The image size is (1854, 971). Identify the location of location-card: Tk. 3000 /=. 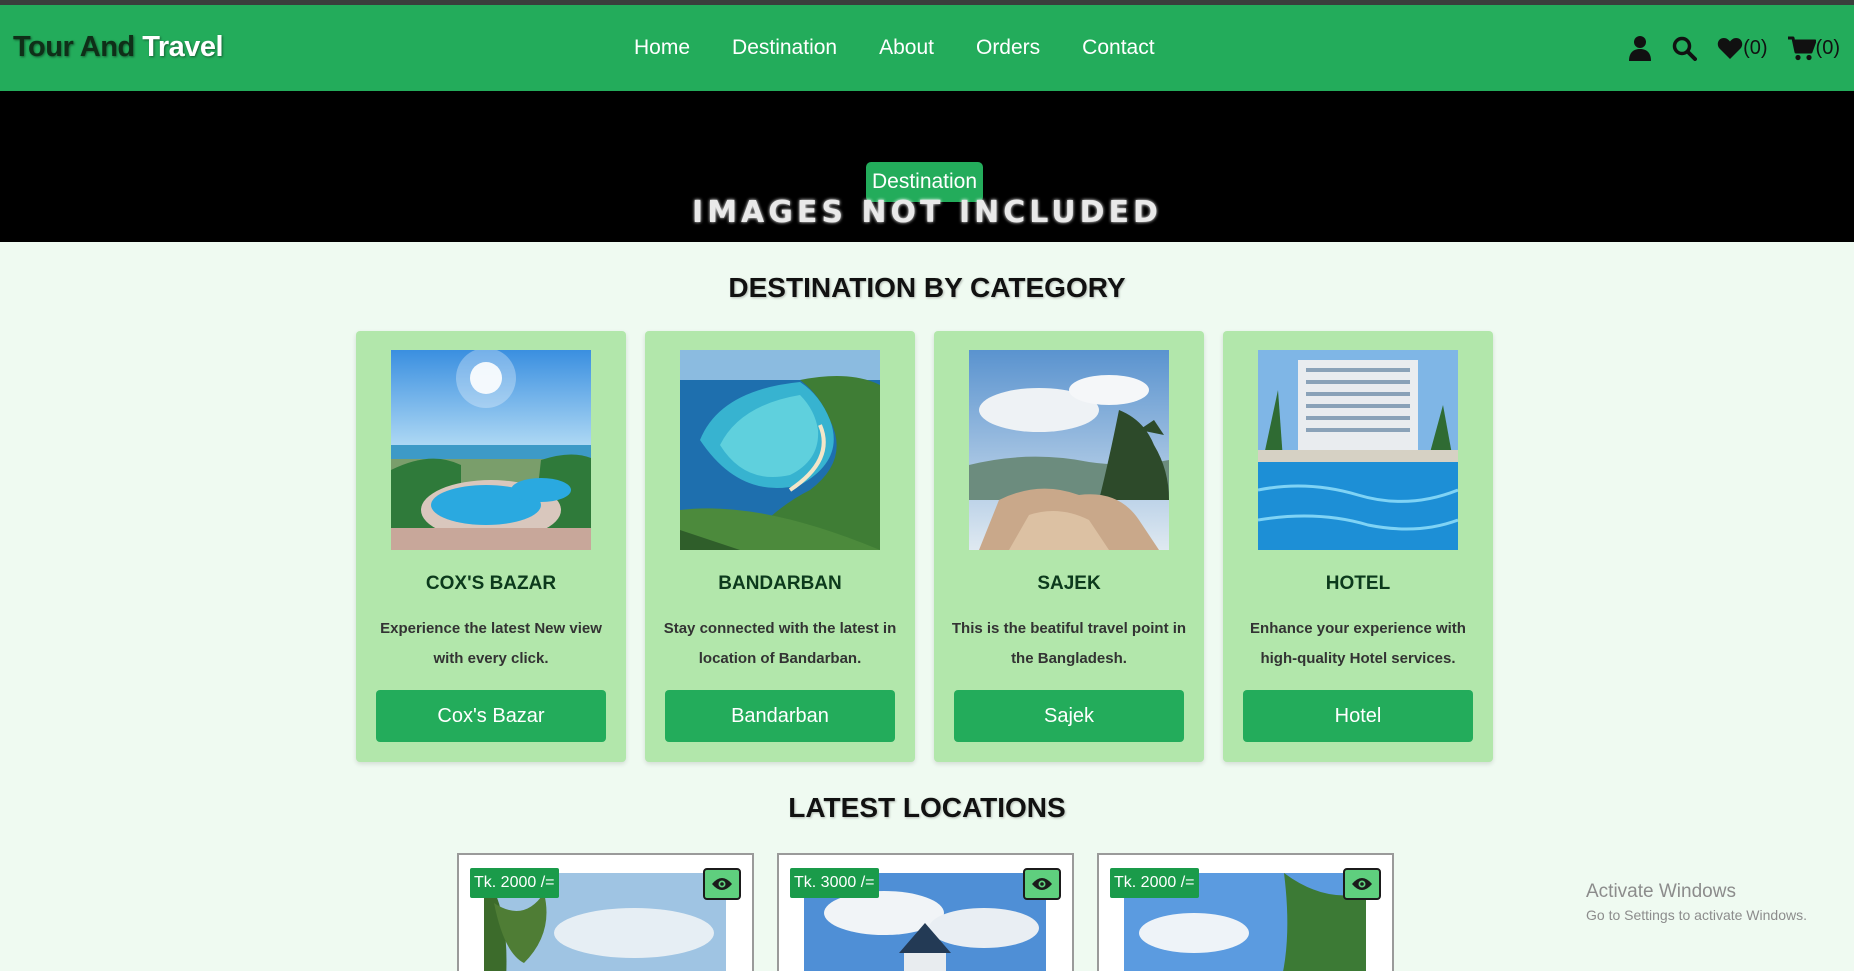
(925, 912).